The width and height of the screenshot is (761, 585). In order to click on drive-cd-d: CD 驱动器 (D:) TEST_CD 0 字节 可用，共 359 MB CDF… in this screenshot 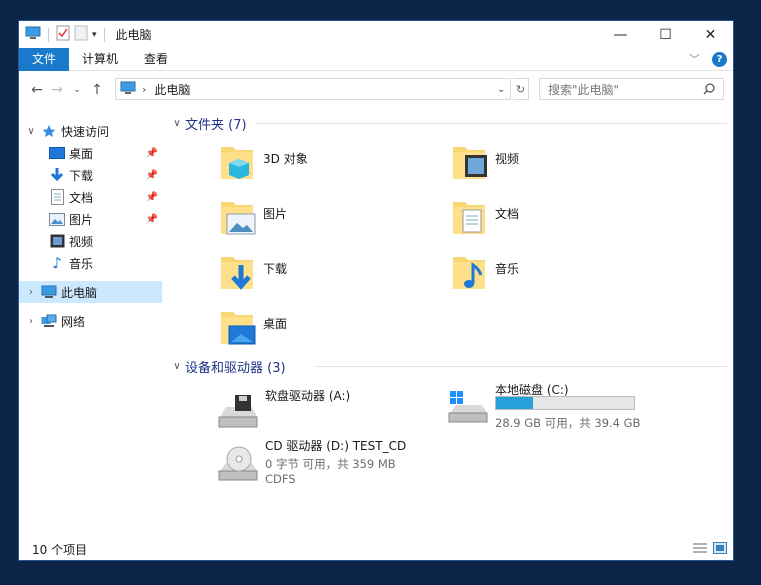, I will do `click(337, 464)`.